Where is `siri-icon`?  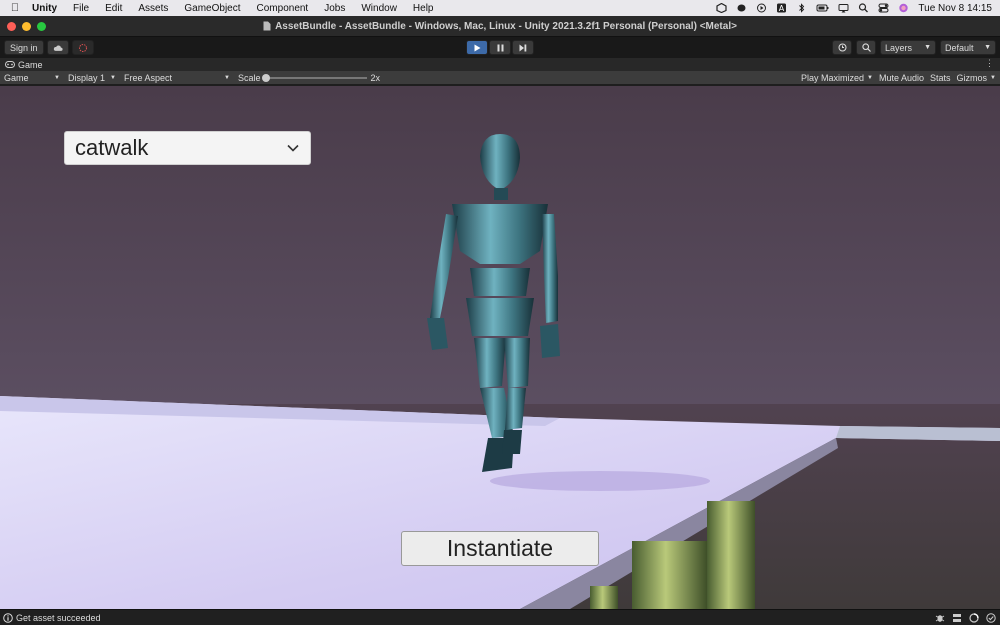
siri-icon is located at coordinates (903, 8).